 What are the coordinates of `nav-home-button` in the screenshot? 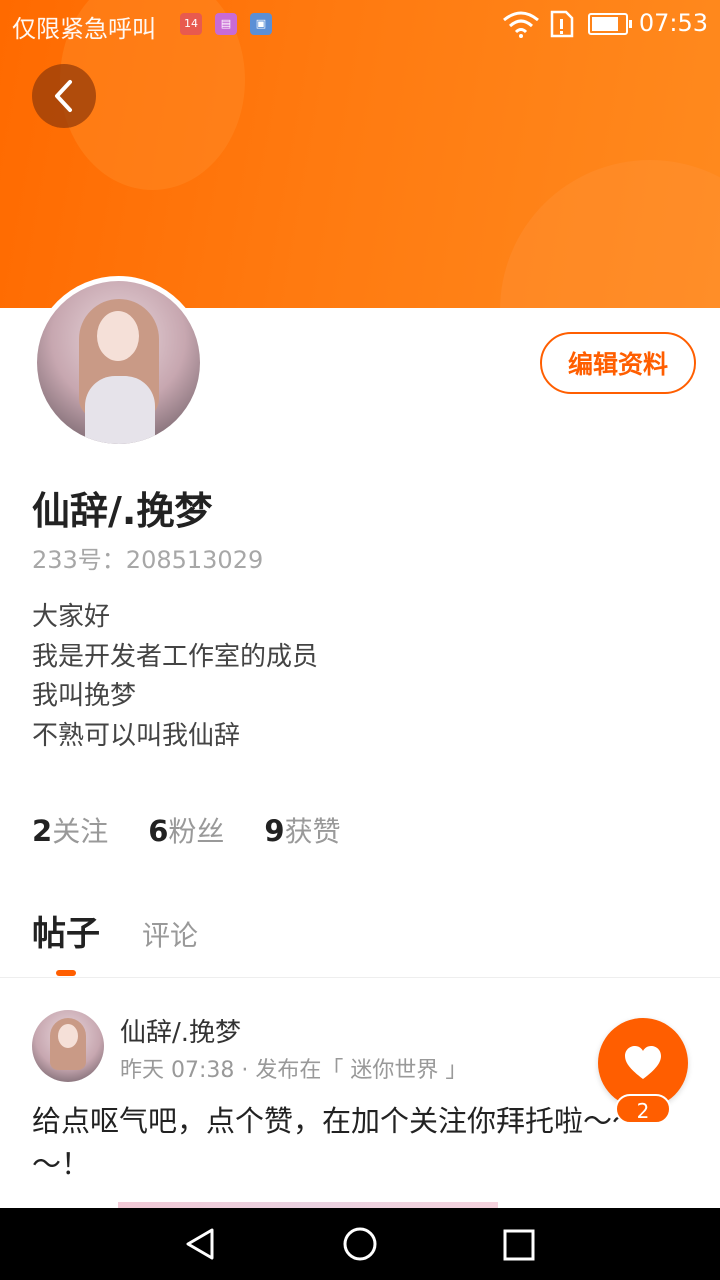 It's located at (360, 1246).